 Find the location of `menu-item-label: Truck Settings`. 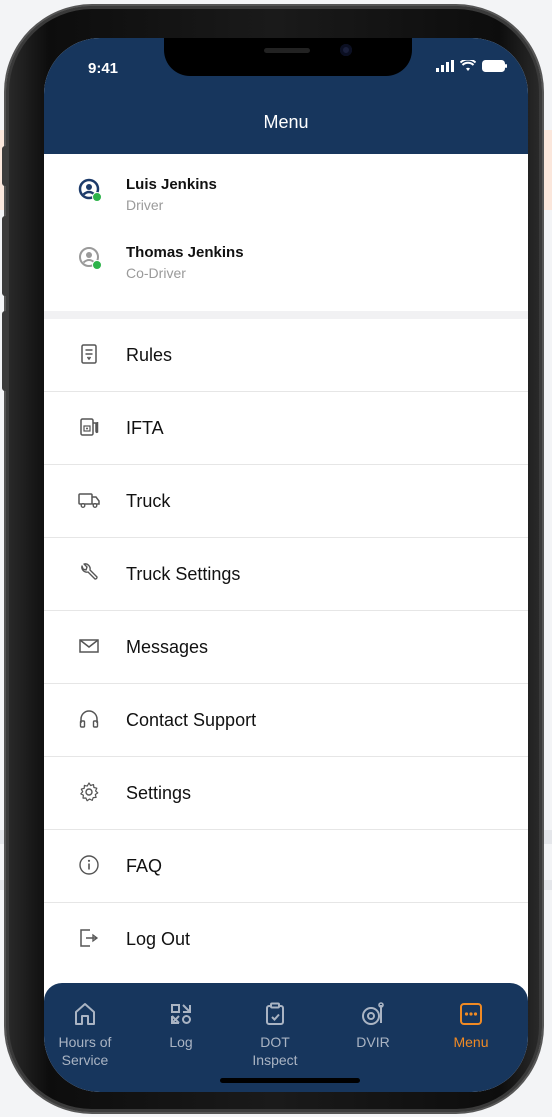

menu-item-label: Truck Settings is located at coordinates (183, 573).